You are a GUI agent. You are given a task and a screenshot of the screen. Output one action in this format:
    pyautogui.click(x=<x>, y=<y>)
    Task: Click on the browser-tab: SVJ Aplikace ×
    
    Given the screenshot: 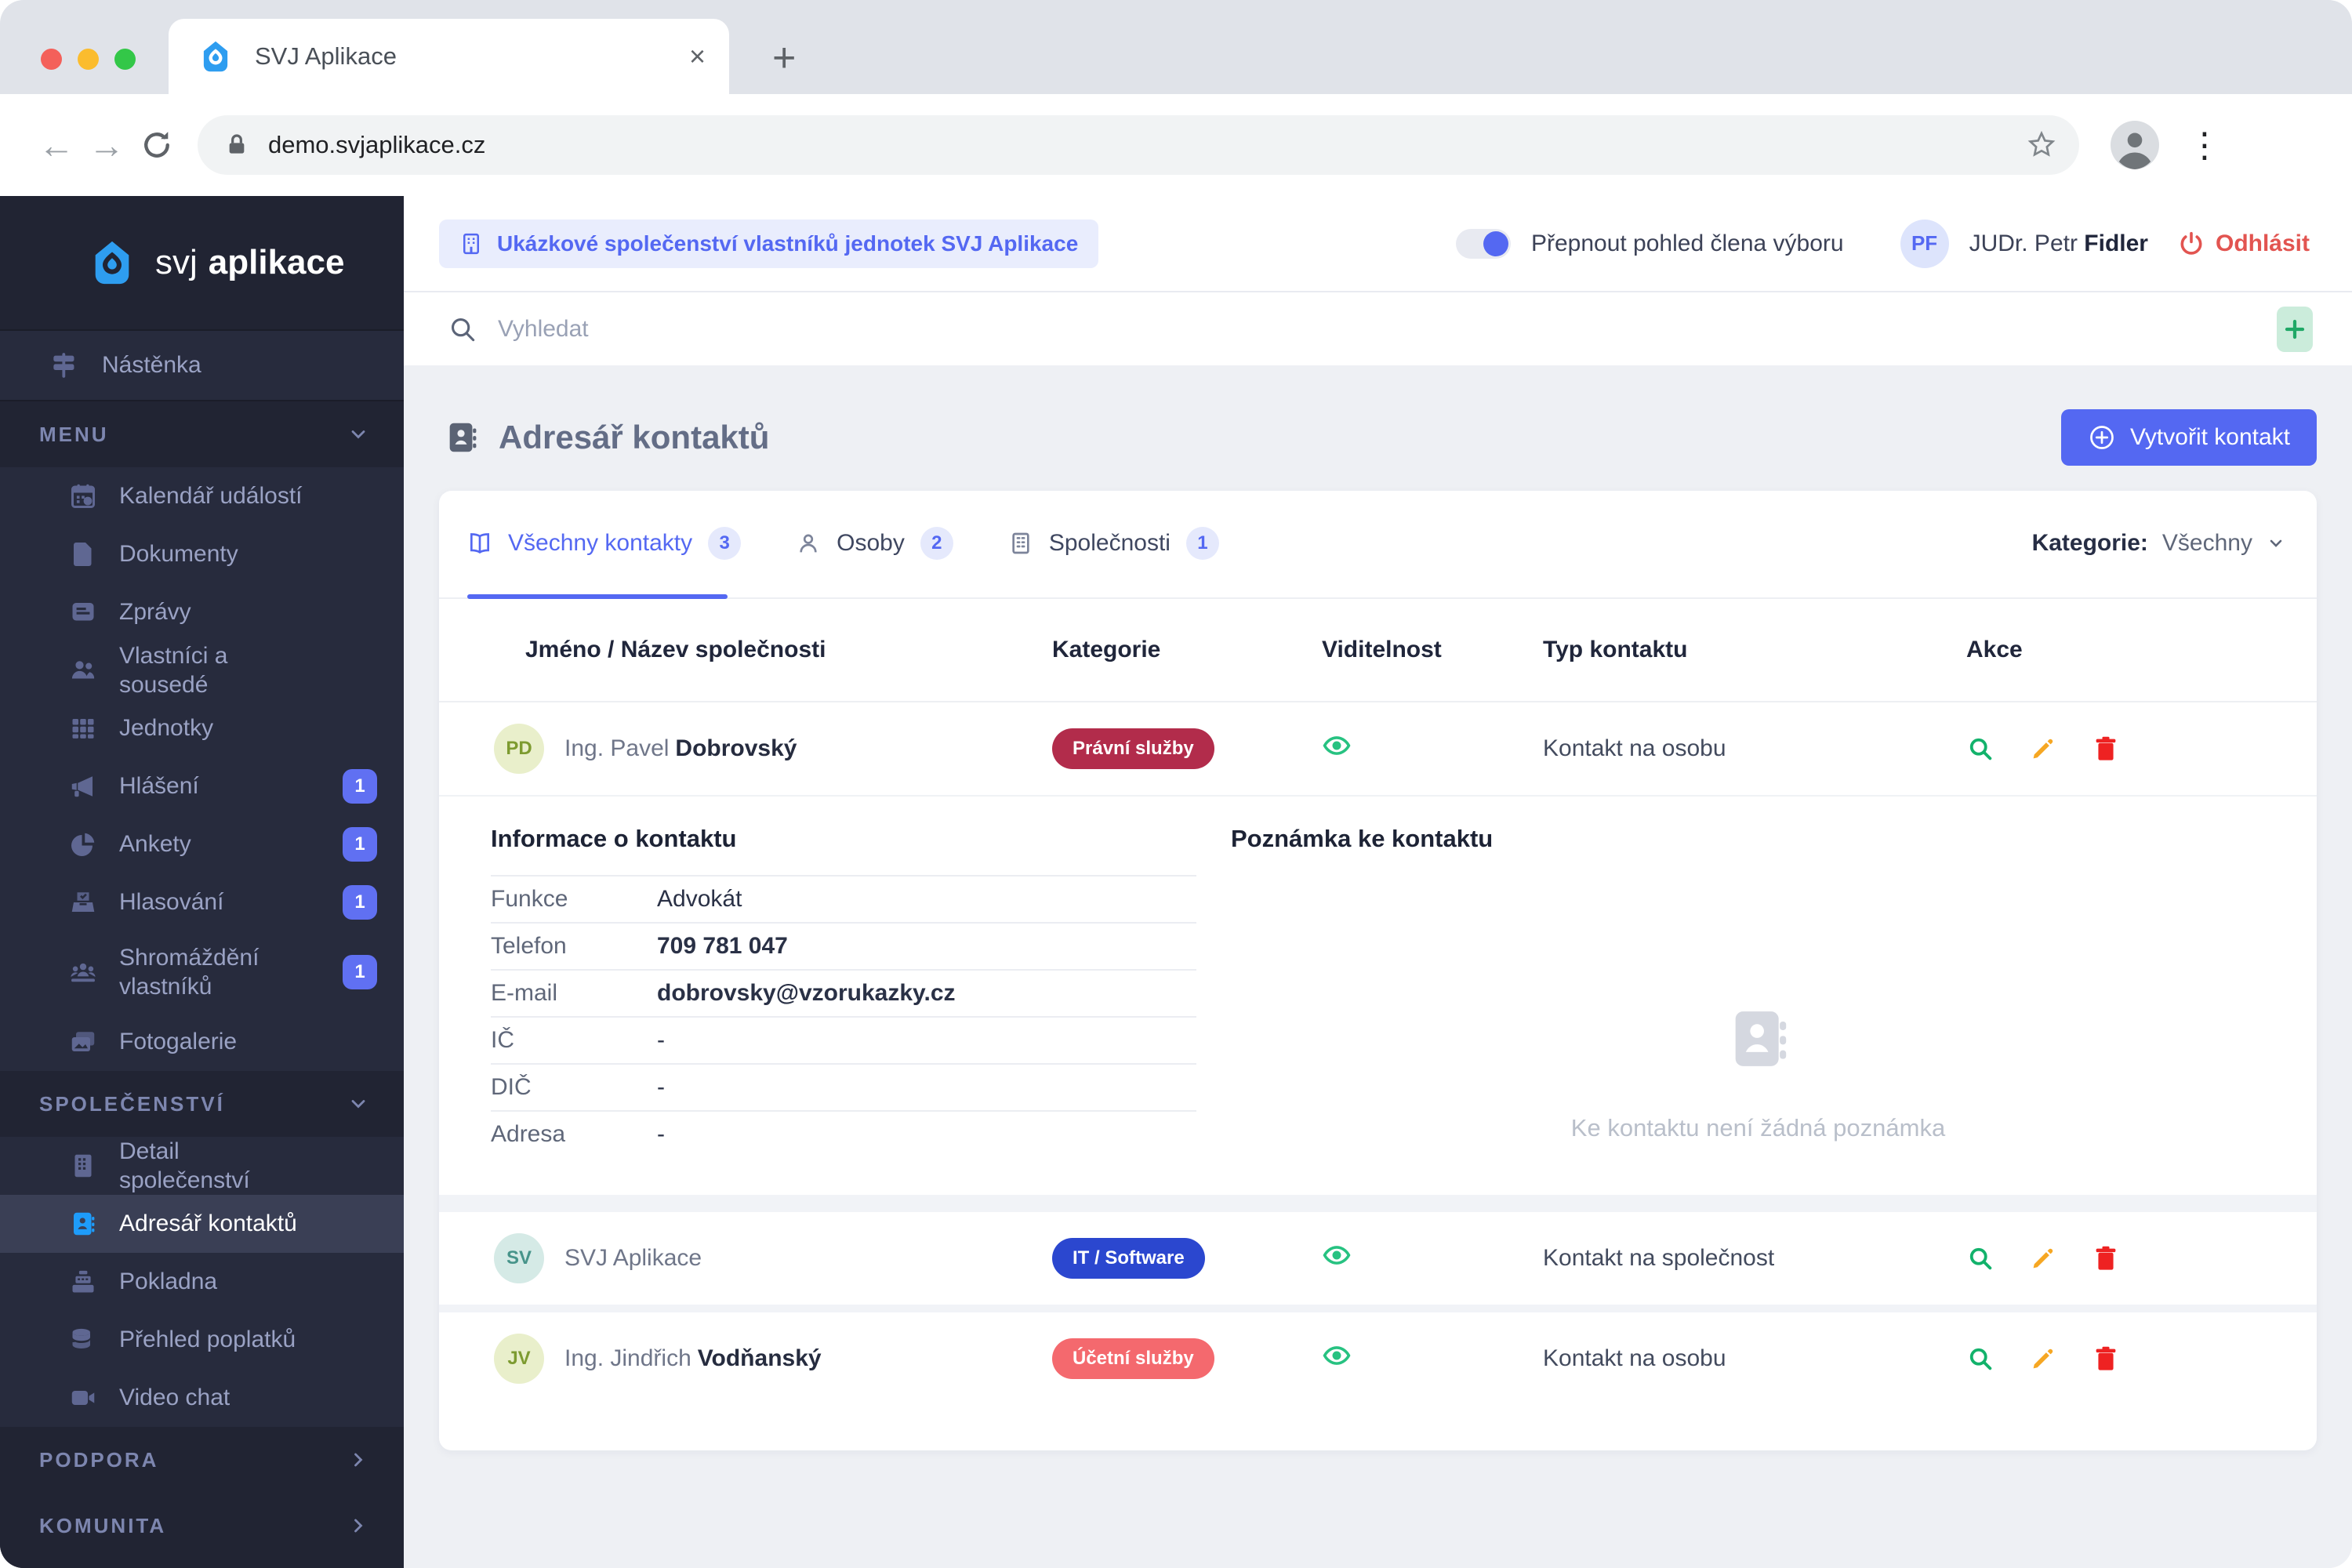 What is the action you would take?
    pyautogui.click(x=449, y=56)
    